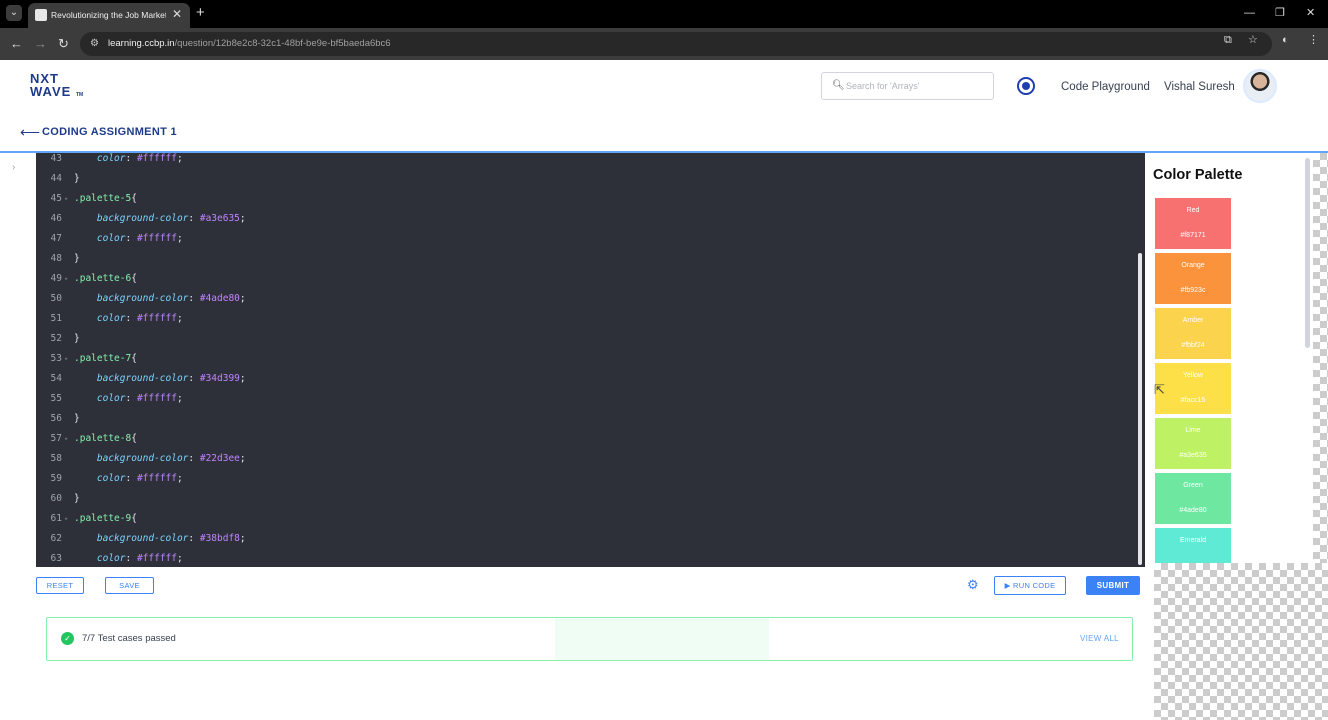 This screenshot has width=1328, height=720. I want to click on code-line: 56}, so click(586, 419).